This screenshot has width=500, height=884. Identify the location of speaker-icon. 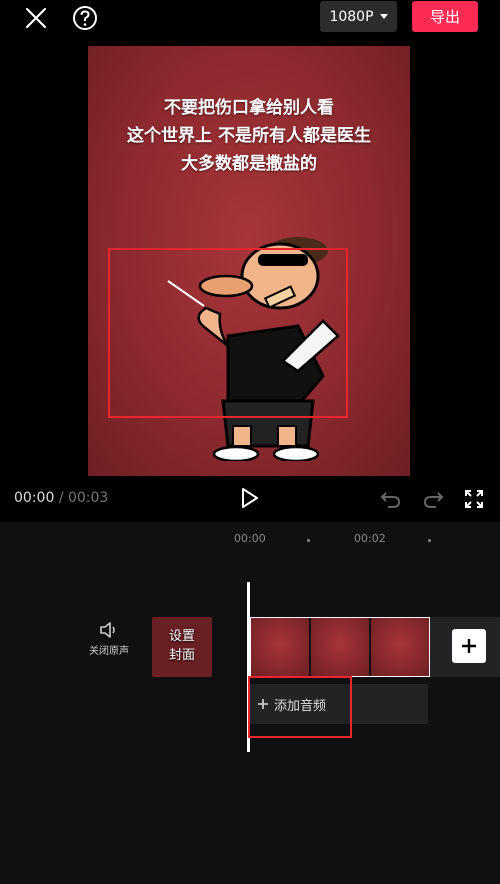
(107, 630).